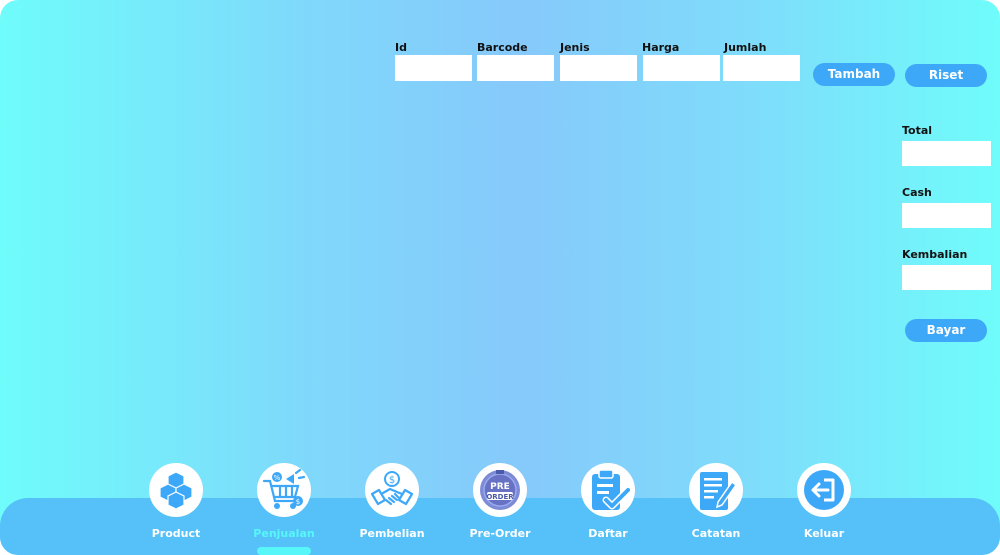  What do you see at coordinates (284, 551) in the screenshot?
I see `active-indicator` at bounding box center [284, 551].